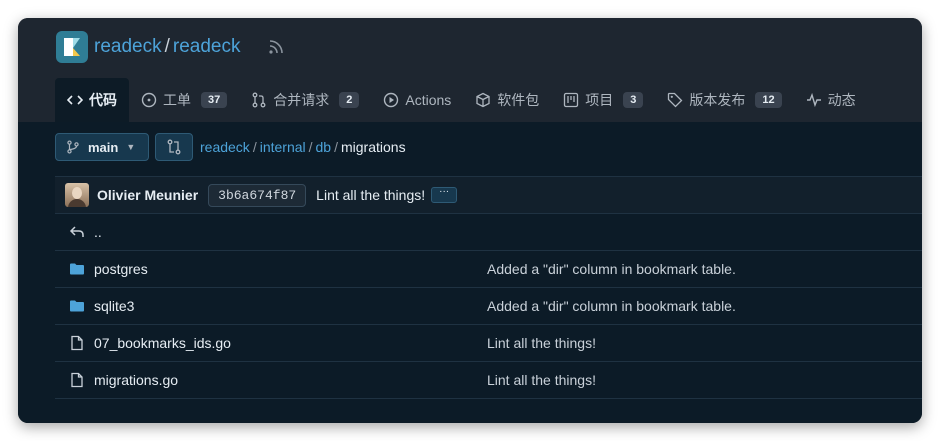 The width and height of the screenshot is (940, 441). What do you see at coordinates (73, 147) in the screenshot?
I see `branch-icon` at bounding box center [73, 147].